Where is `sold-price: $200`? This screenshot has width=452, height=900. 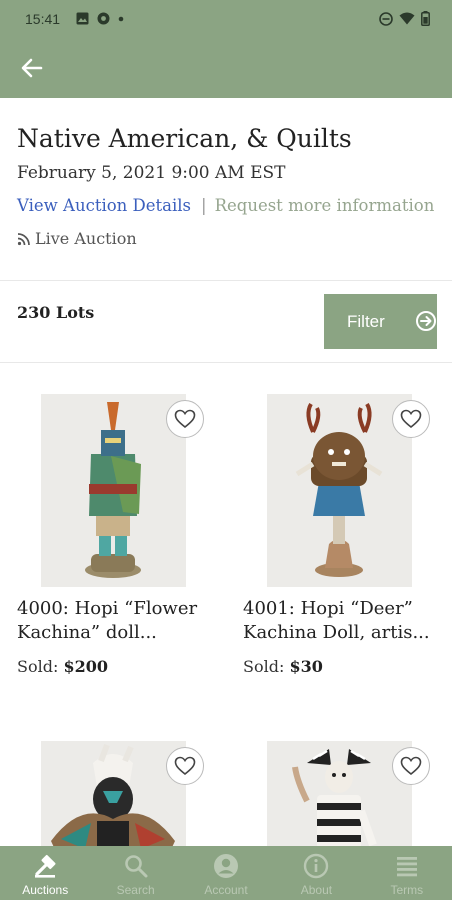
sold-price: $200 is located at coordinates (85, 666).